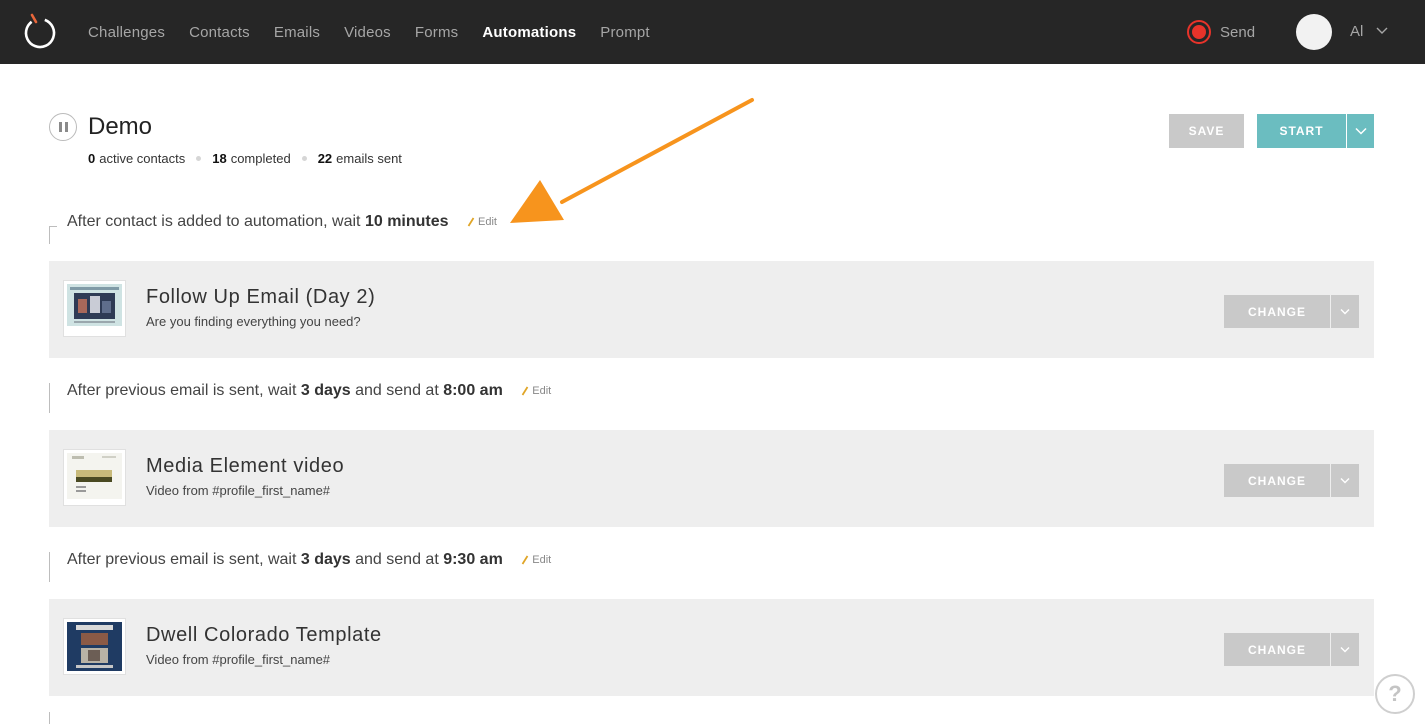  I want to click on record-icon, so click(1199, 32).